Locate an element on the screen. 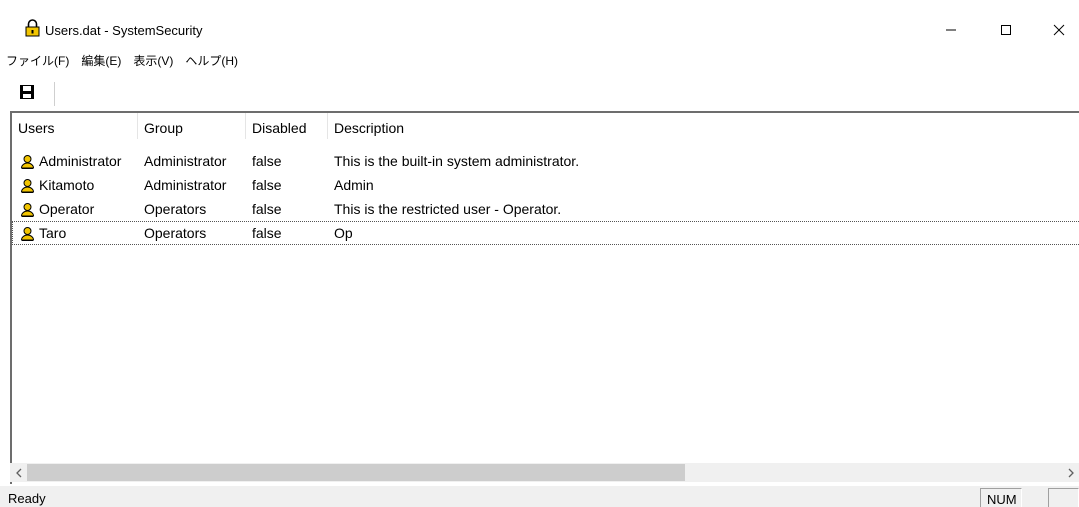  menu-help: ヘルプ(H) is located at coordinates (211, 61).